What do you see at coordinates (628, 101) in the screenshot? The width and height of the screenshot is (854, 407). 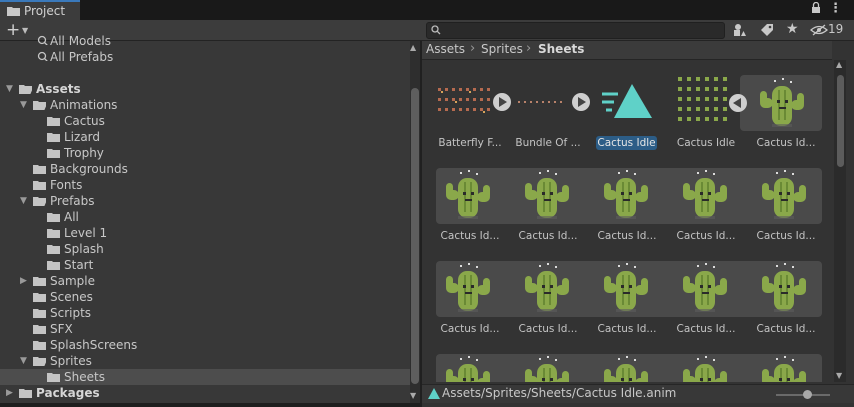 I see `animation-clip-icon` at bounding box center [628, 101].